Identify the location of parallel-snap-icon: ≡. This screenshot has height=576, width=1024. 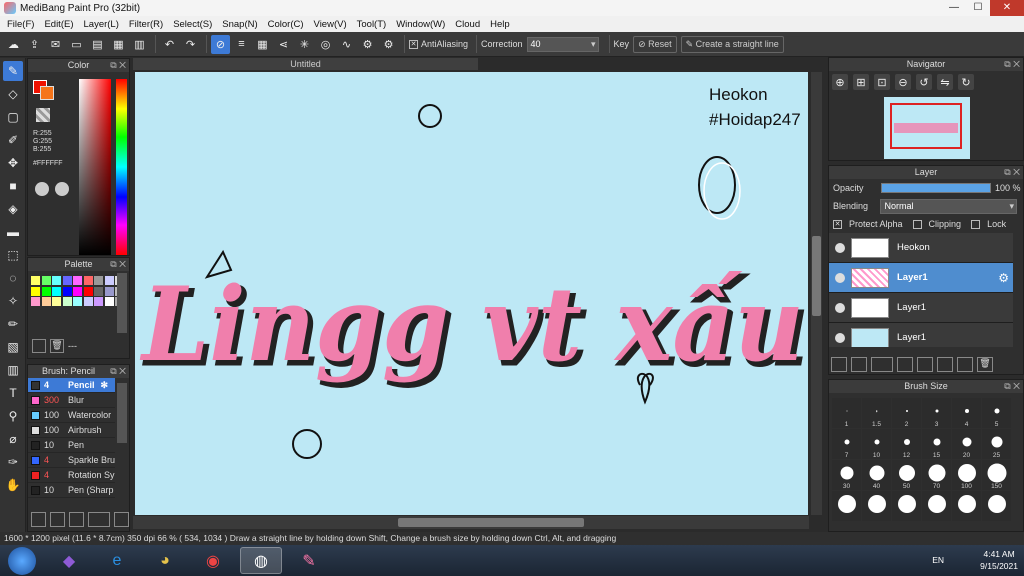
(241, 44).